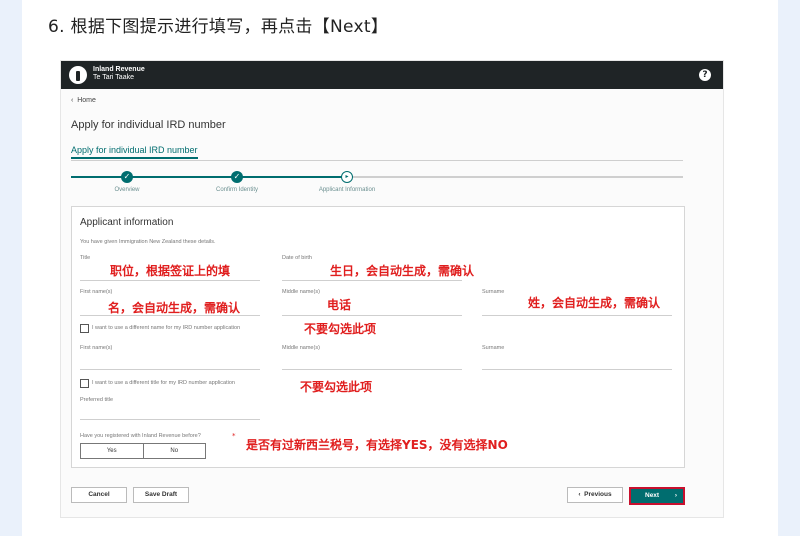 The height and width of the screenshot is (536, 800). Describe the element at coordinates (161, 495) in the screenshot. I see `save-draft-button: Save Draft` at that location.